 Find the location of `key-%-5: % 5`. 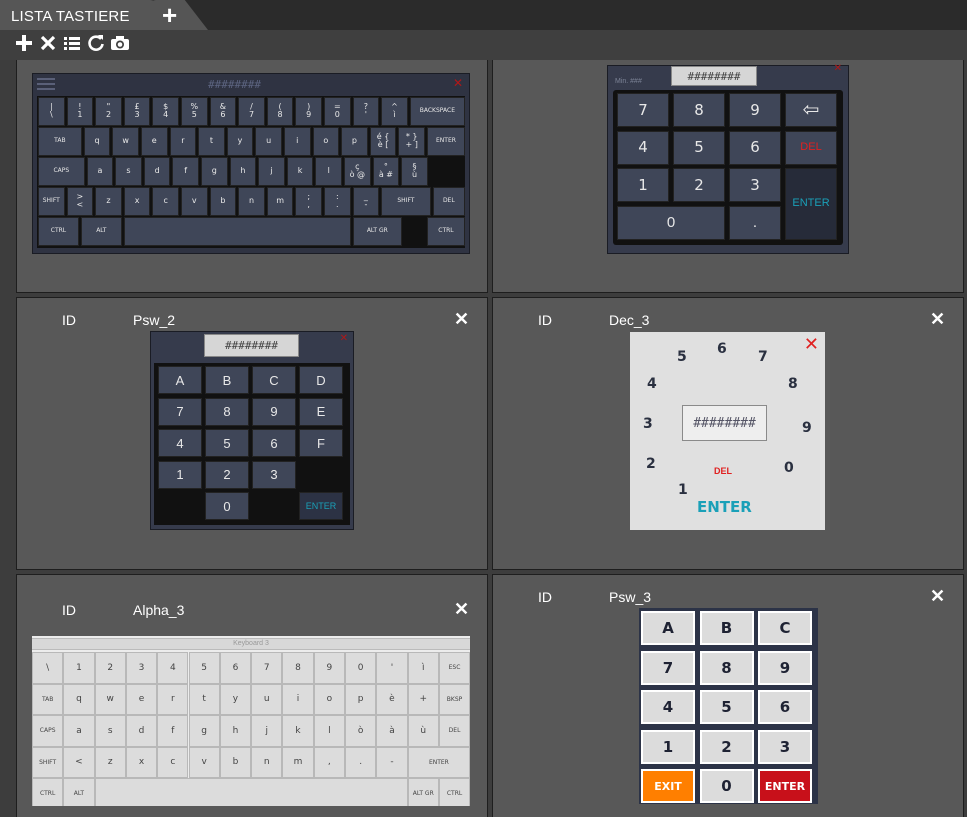

key-%-5: % 5 is located at coordinates (194, 111).